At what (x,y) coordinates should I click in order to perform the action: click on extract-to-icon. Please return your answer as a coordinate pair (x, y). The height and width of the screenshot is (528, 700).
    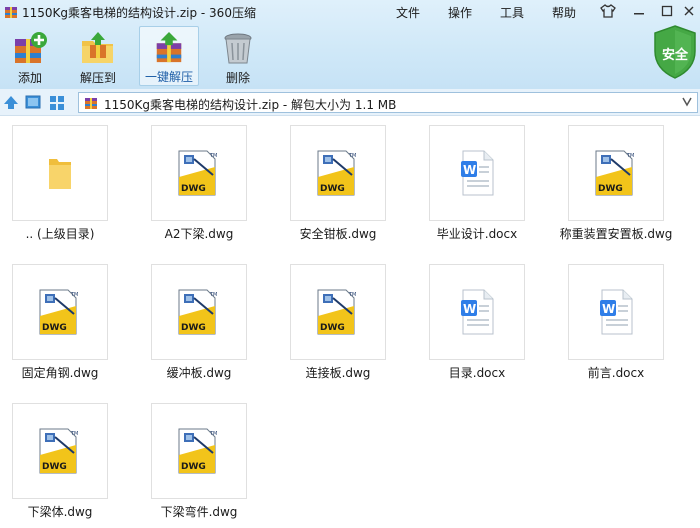
    Looking at the image, I should click on (97, 47).